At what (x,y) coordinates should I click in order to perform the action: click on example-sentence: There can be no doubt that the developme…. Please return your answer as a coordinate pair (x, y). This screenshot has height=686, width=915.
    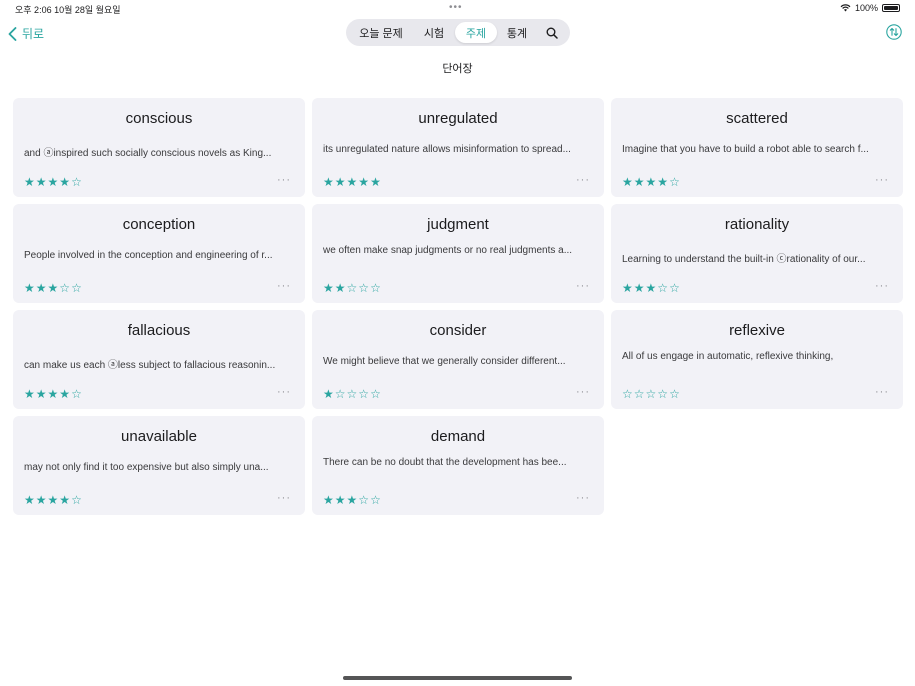
    Looking at the image, I should click on (445, 462).